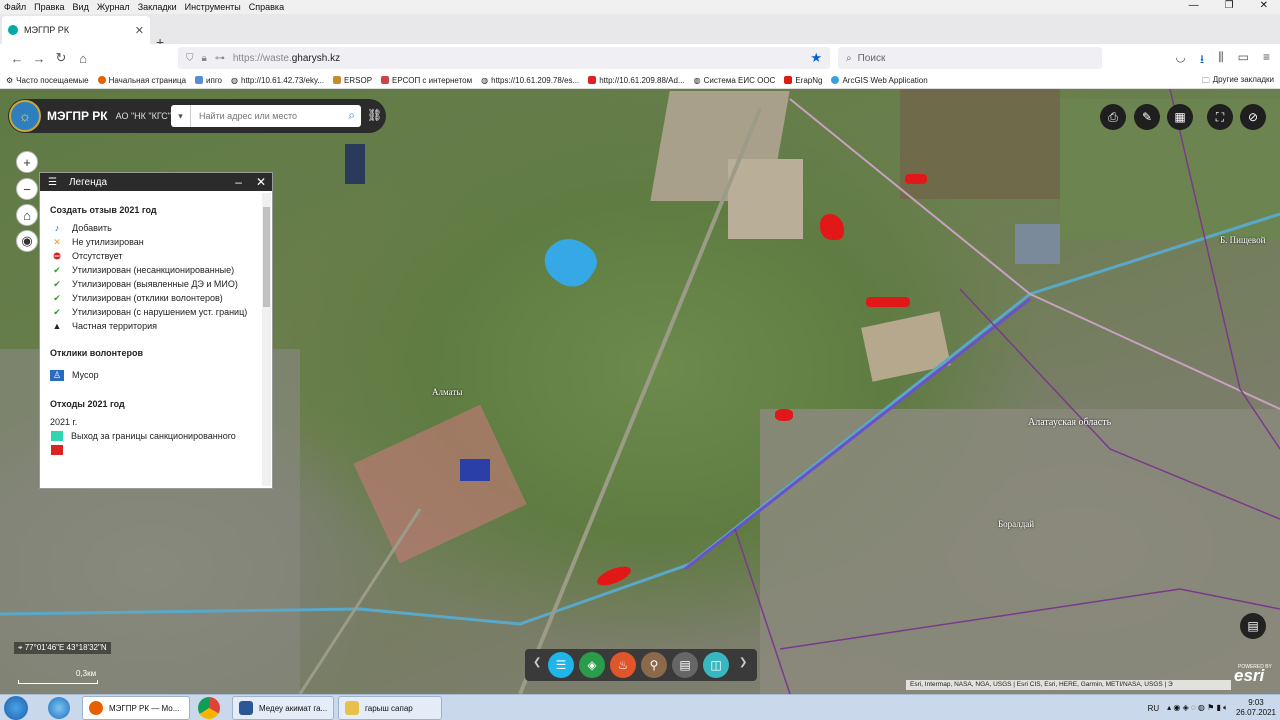  I want to click on tray-icons: ▴ ◉ ◈ ◌ ◍ ⚑ ▮ 🔈︎, so click(1197, 708).